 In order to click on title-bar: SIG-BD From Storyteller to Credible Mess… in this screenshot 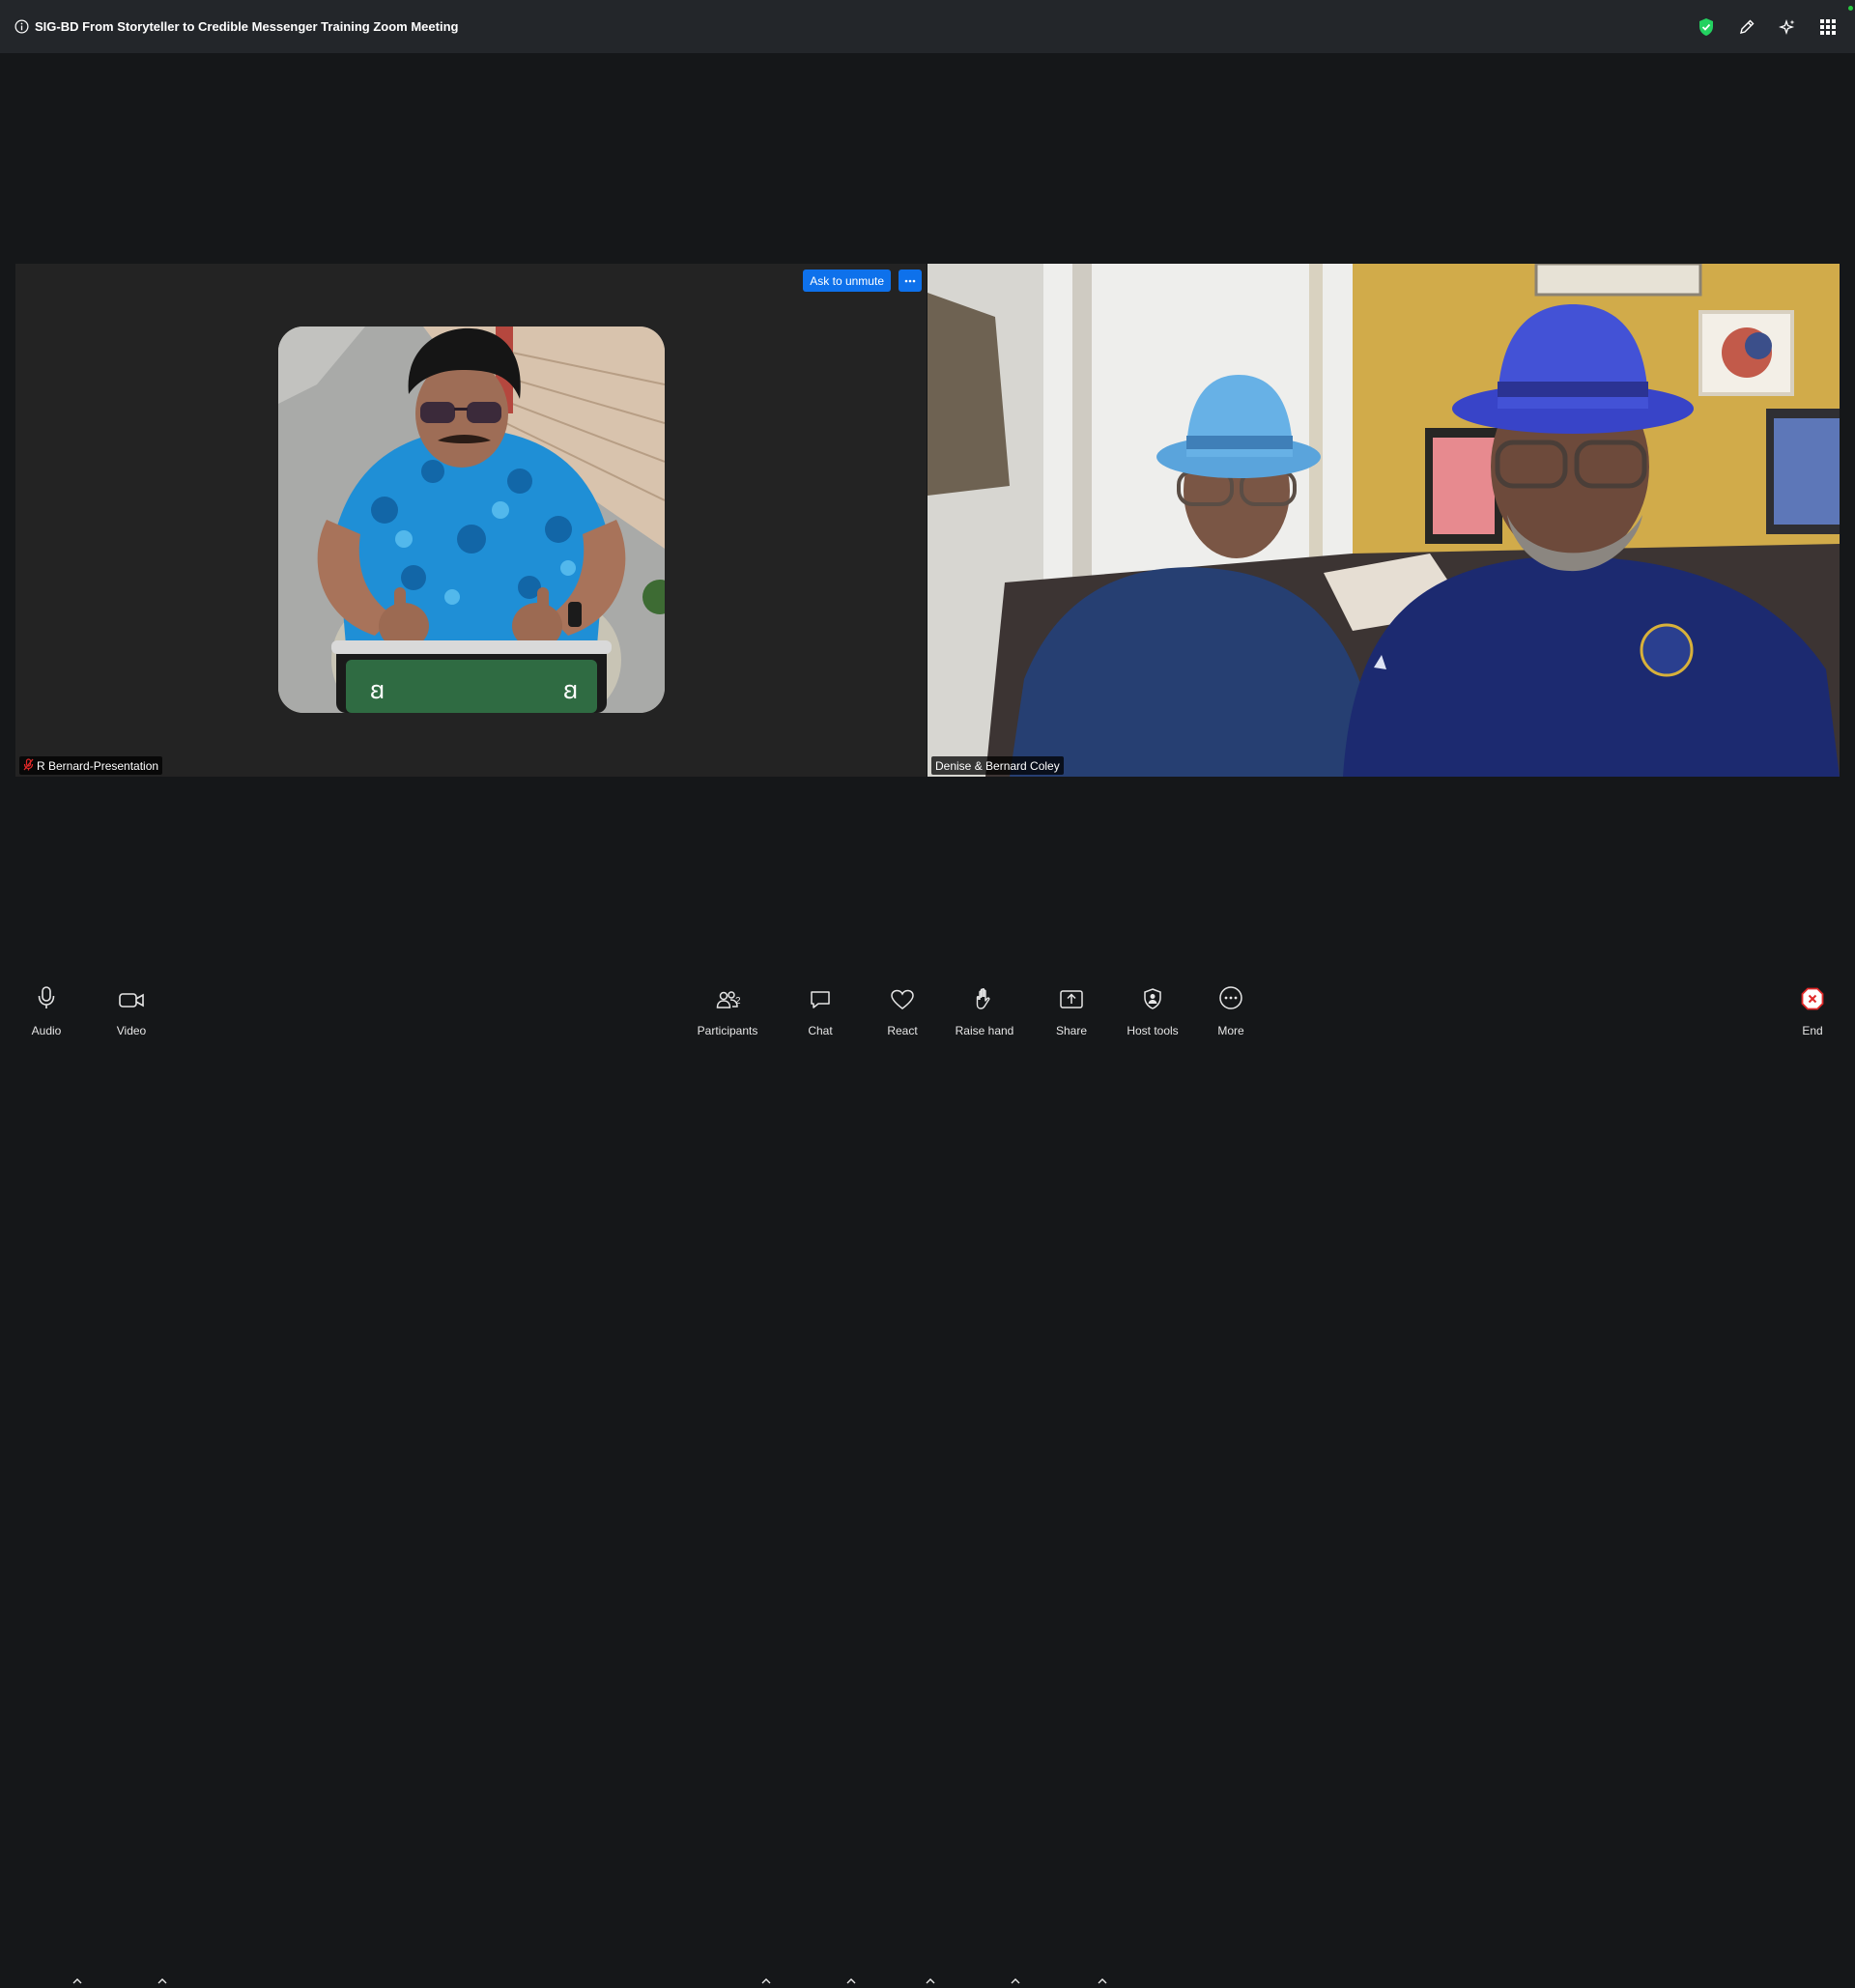, I will do `click(927, 26)`.